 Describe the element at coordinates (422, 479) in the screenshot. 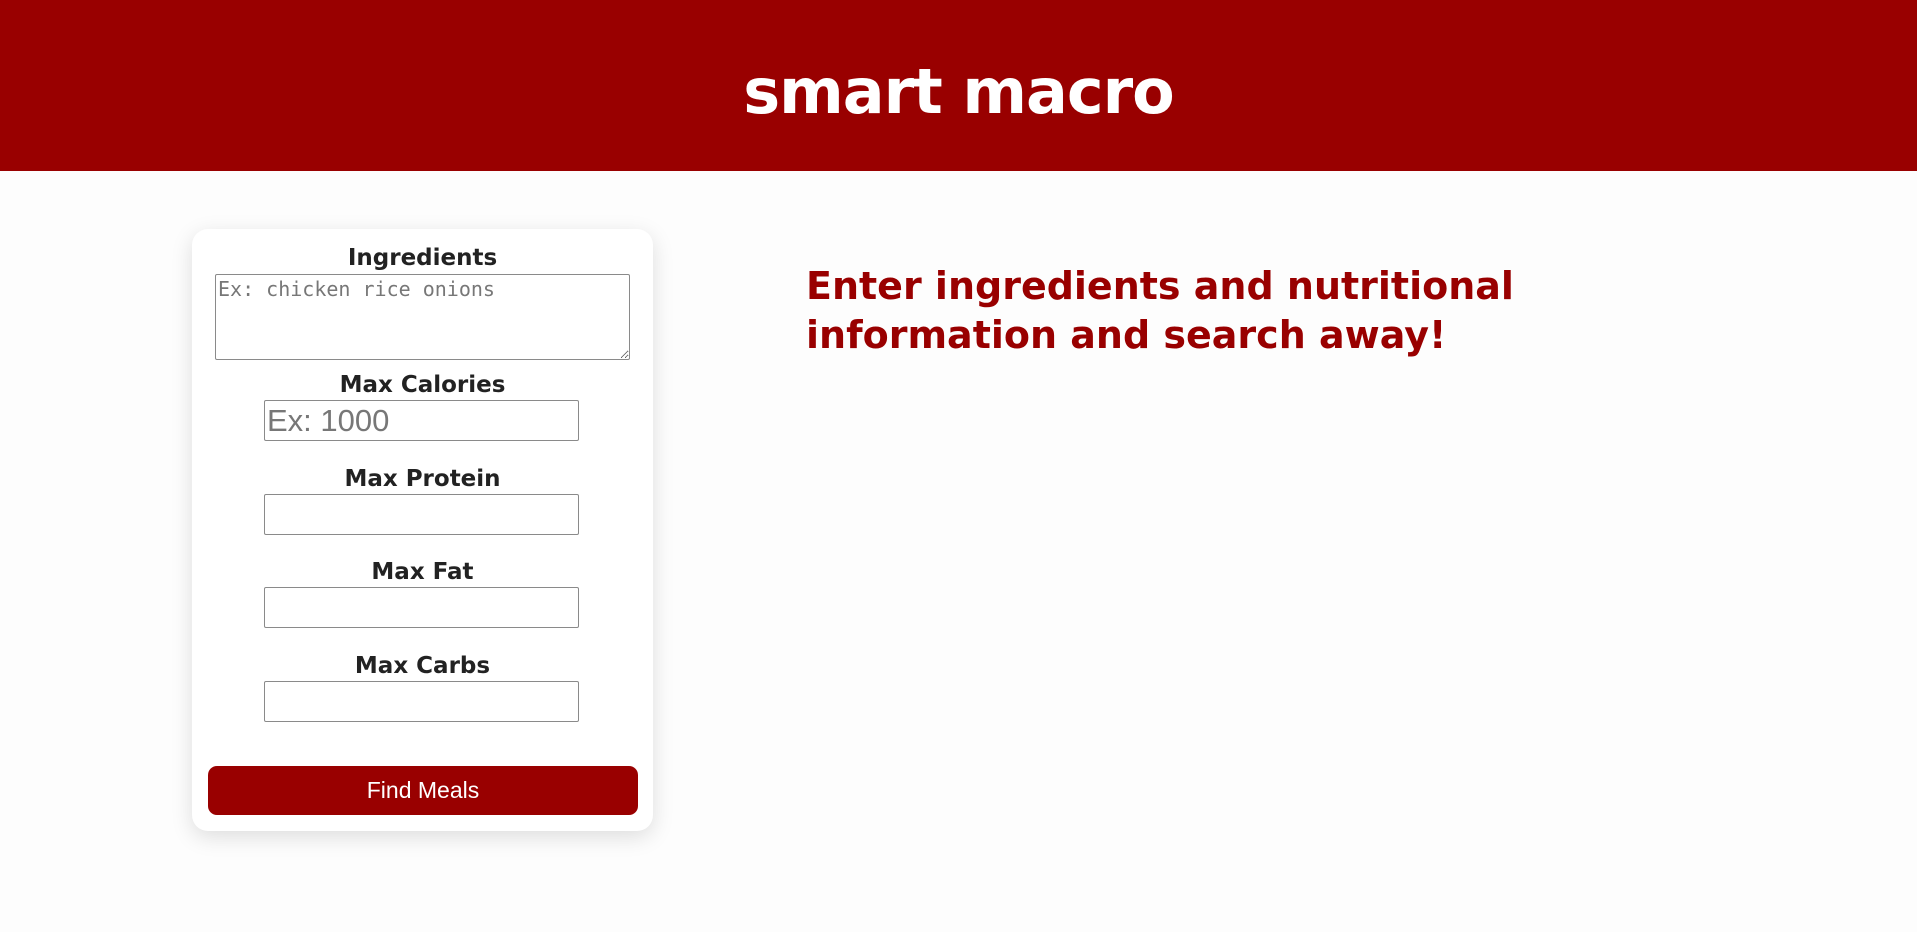

I see `max-protein-label: Max Protein` at that location.